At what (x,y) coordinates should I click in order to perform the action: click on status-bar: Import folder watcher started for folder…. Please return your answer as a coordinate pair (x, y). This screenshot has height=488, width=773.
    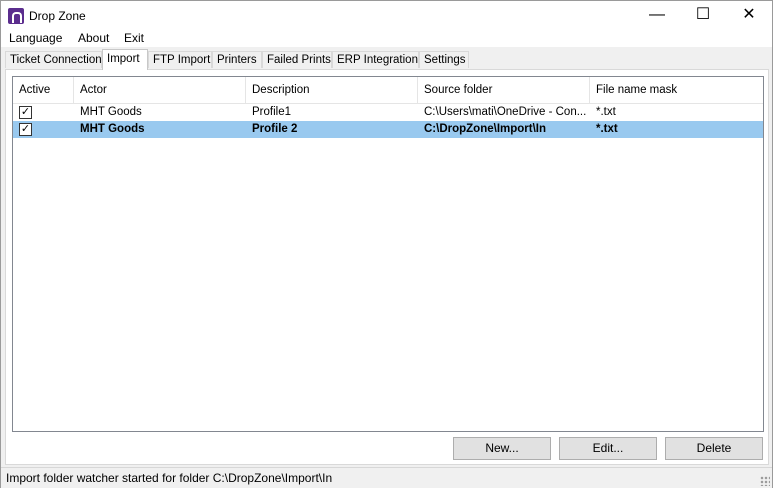
    Looking at the image, I should click on (386, 477).